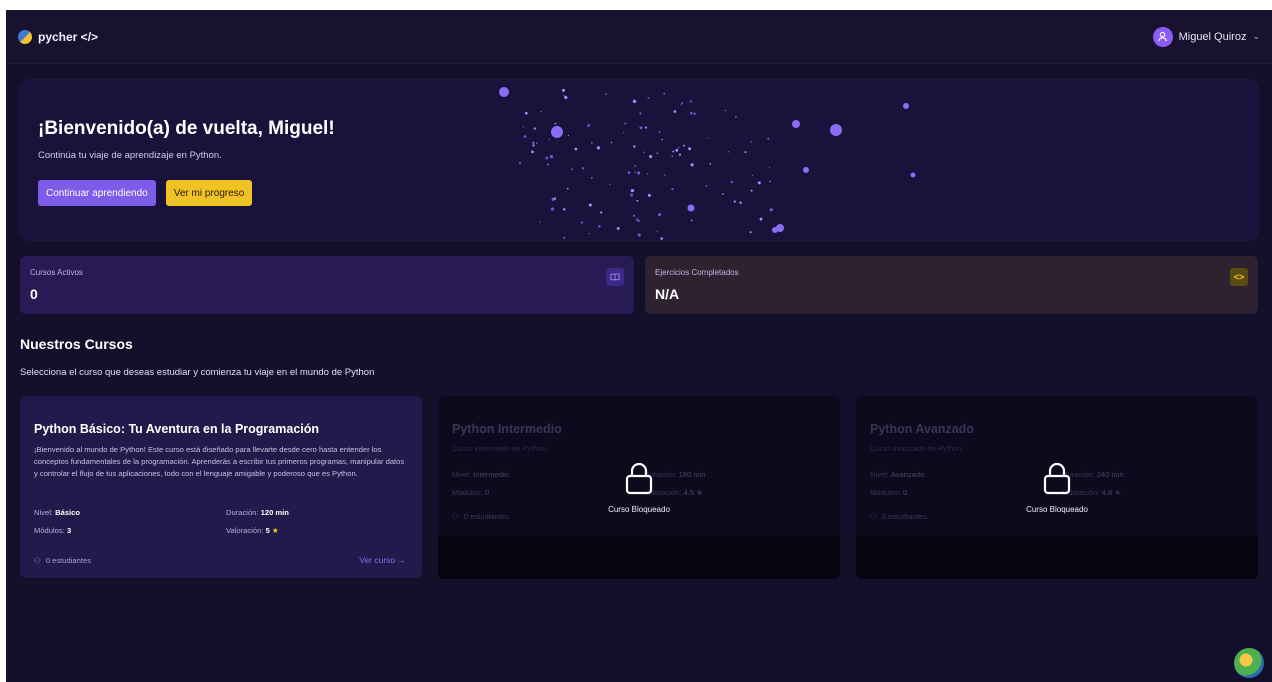 The image size is (1272, 682). I want to click on user-icon, so click(1162, 36).